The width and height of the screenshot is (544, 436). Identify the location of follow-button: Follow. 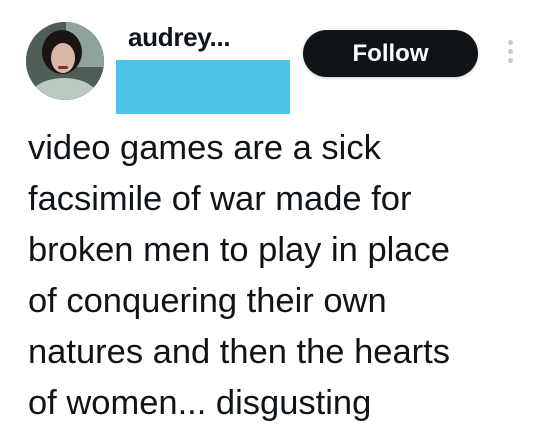
(390, 53).